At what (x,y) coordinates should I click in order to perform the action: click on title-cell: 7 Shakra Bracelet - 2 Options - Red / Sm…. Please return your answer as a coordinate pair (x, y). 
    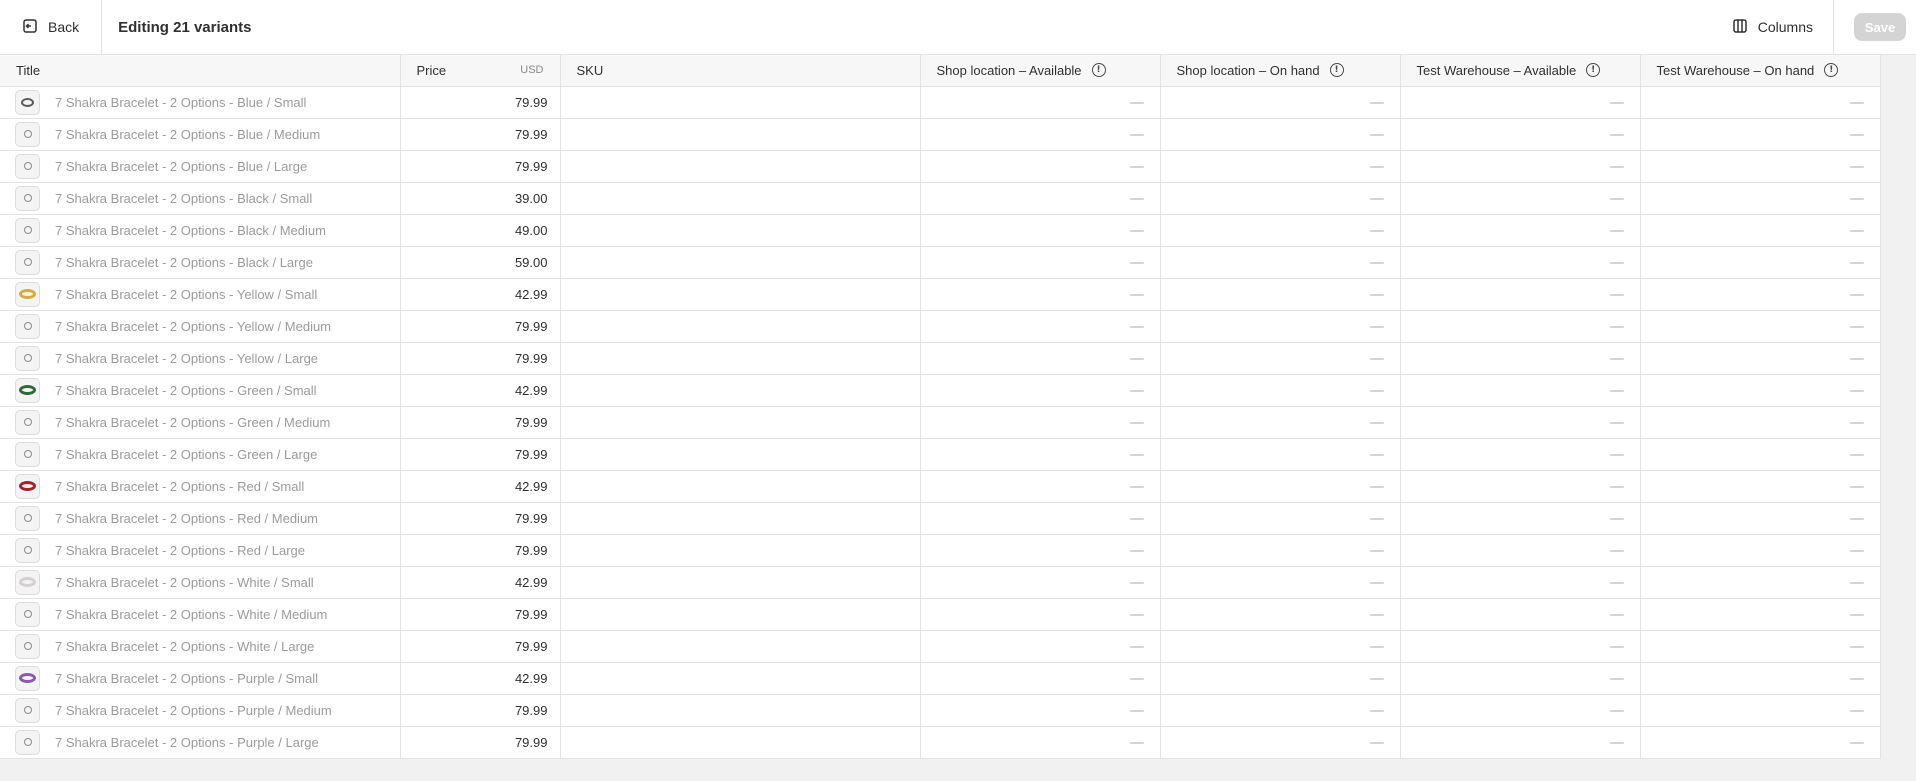
    Looking at the image, I should click on (200, 486).